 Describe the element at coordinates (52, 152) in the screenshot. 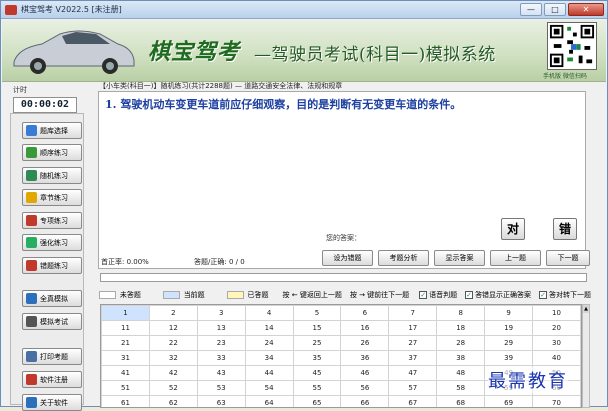

I see `sidebar-button-2: 顺序练习` at that location.